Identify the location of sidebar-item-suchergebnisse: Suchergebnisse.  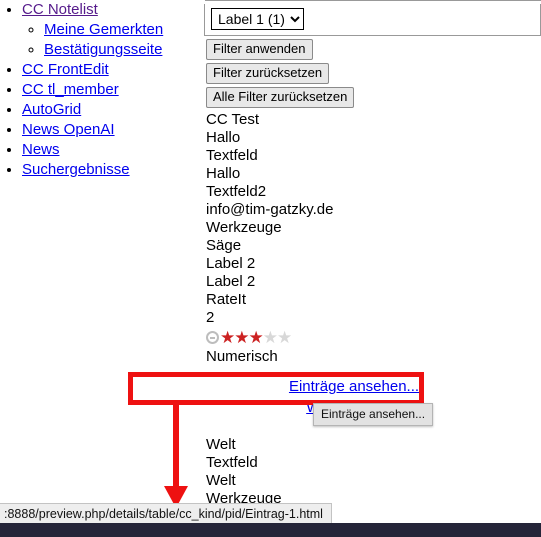
(76, 169).